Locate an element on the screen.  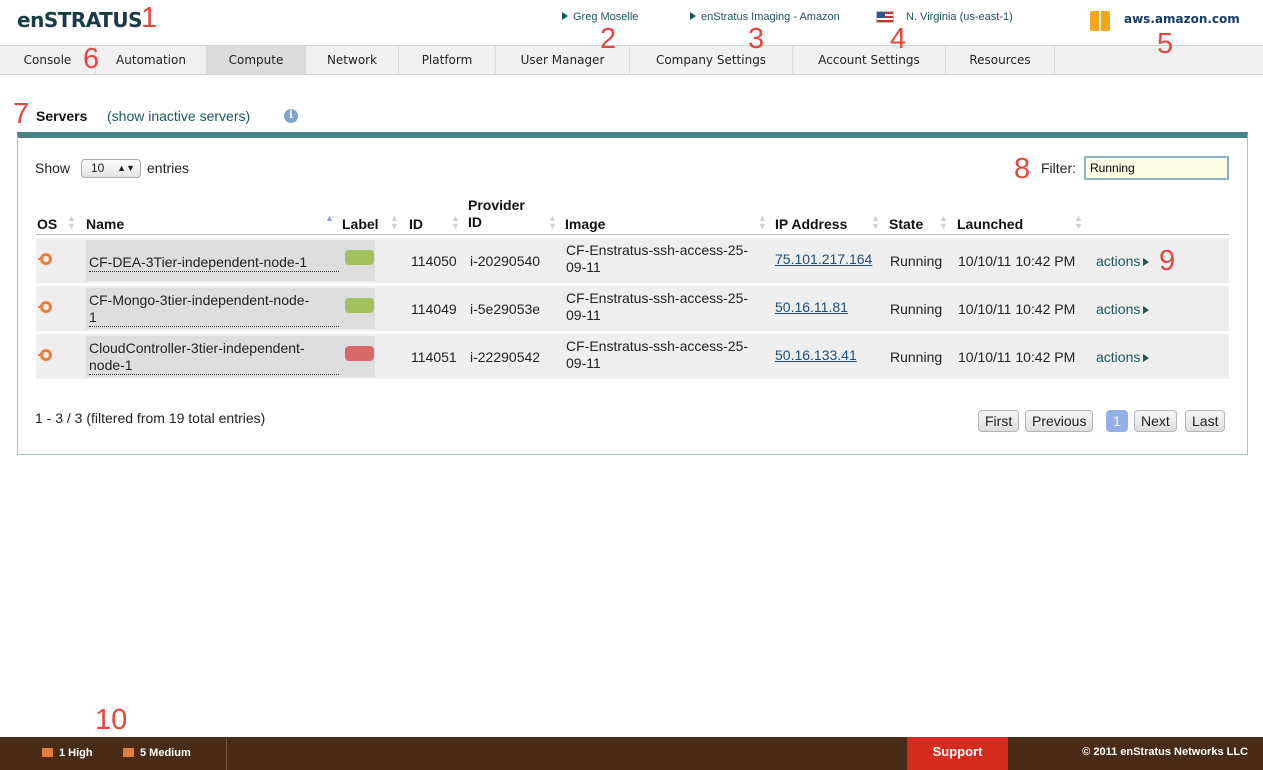
filter-label: Filter: is located at coordinates (1058, 168).